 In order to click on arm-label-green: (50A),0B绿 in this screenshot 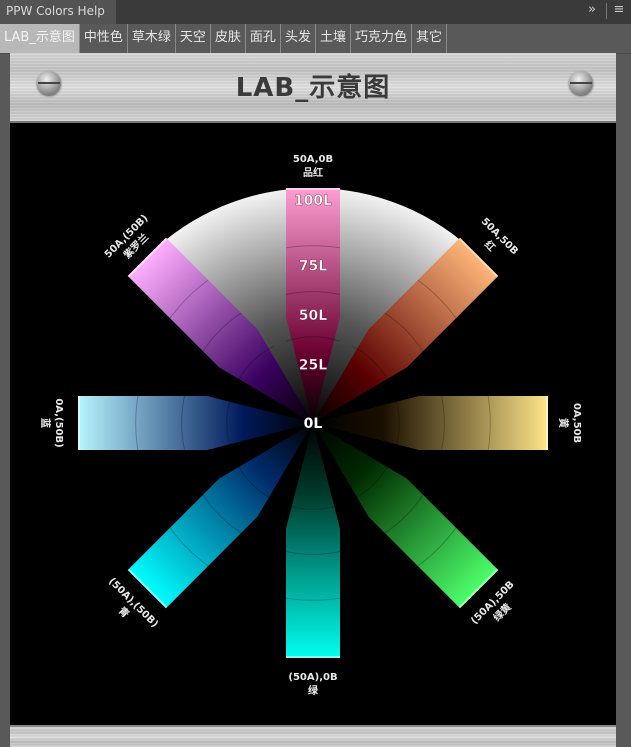, I will do `click(312, 684)`.